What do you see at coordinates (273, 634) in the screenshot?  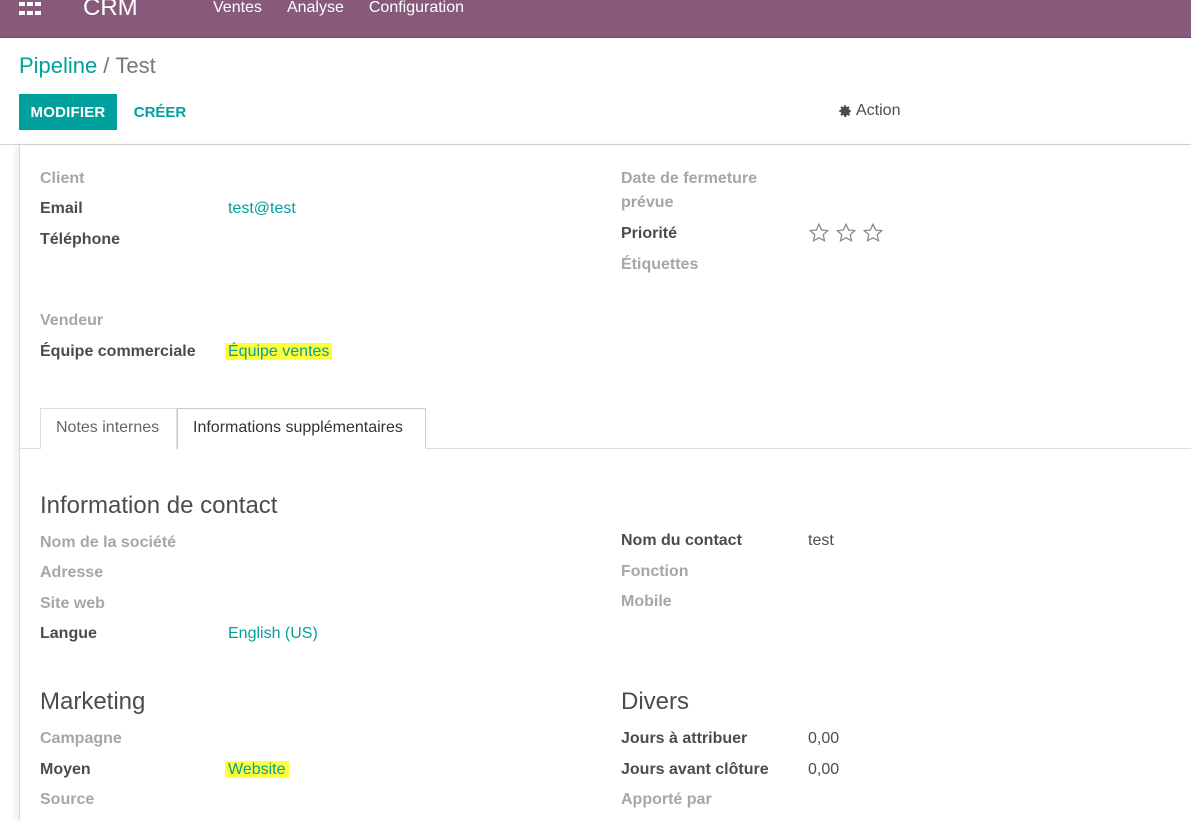 I see `language-value: English (US)` at bounding box center [273, 634].